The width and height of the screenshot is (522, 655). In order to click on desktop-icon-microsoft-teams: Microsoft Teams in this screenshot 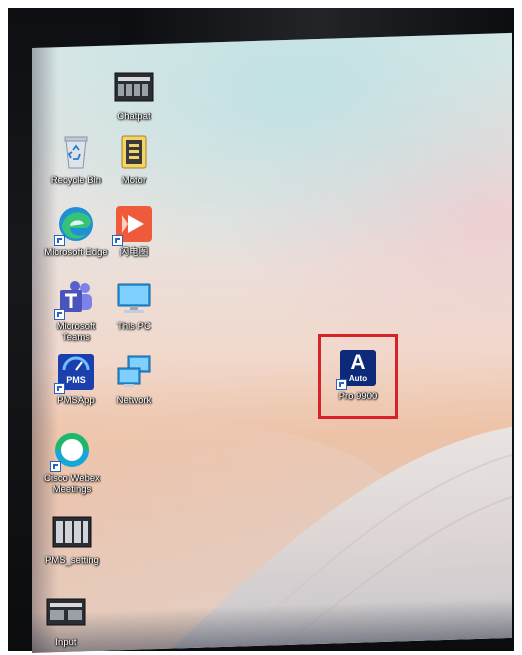, I will do `click(76, 310)`.